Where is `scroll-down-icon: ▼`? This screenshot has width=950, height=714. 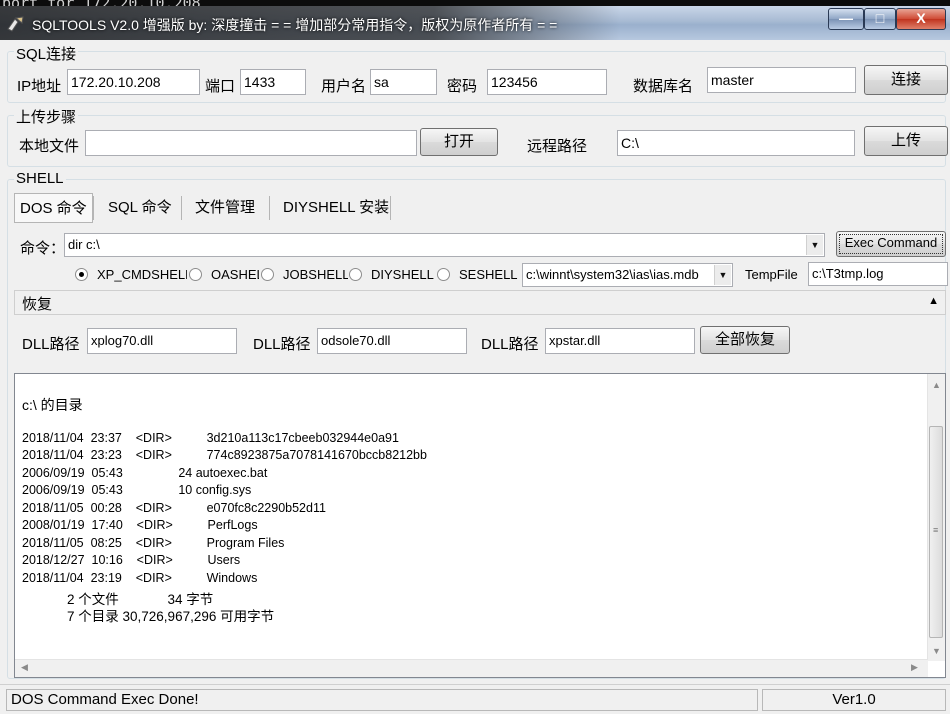
scroll-down-icon: ▼ is located at coordinates (936, 651).